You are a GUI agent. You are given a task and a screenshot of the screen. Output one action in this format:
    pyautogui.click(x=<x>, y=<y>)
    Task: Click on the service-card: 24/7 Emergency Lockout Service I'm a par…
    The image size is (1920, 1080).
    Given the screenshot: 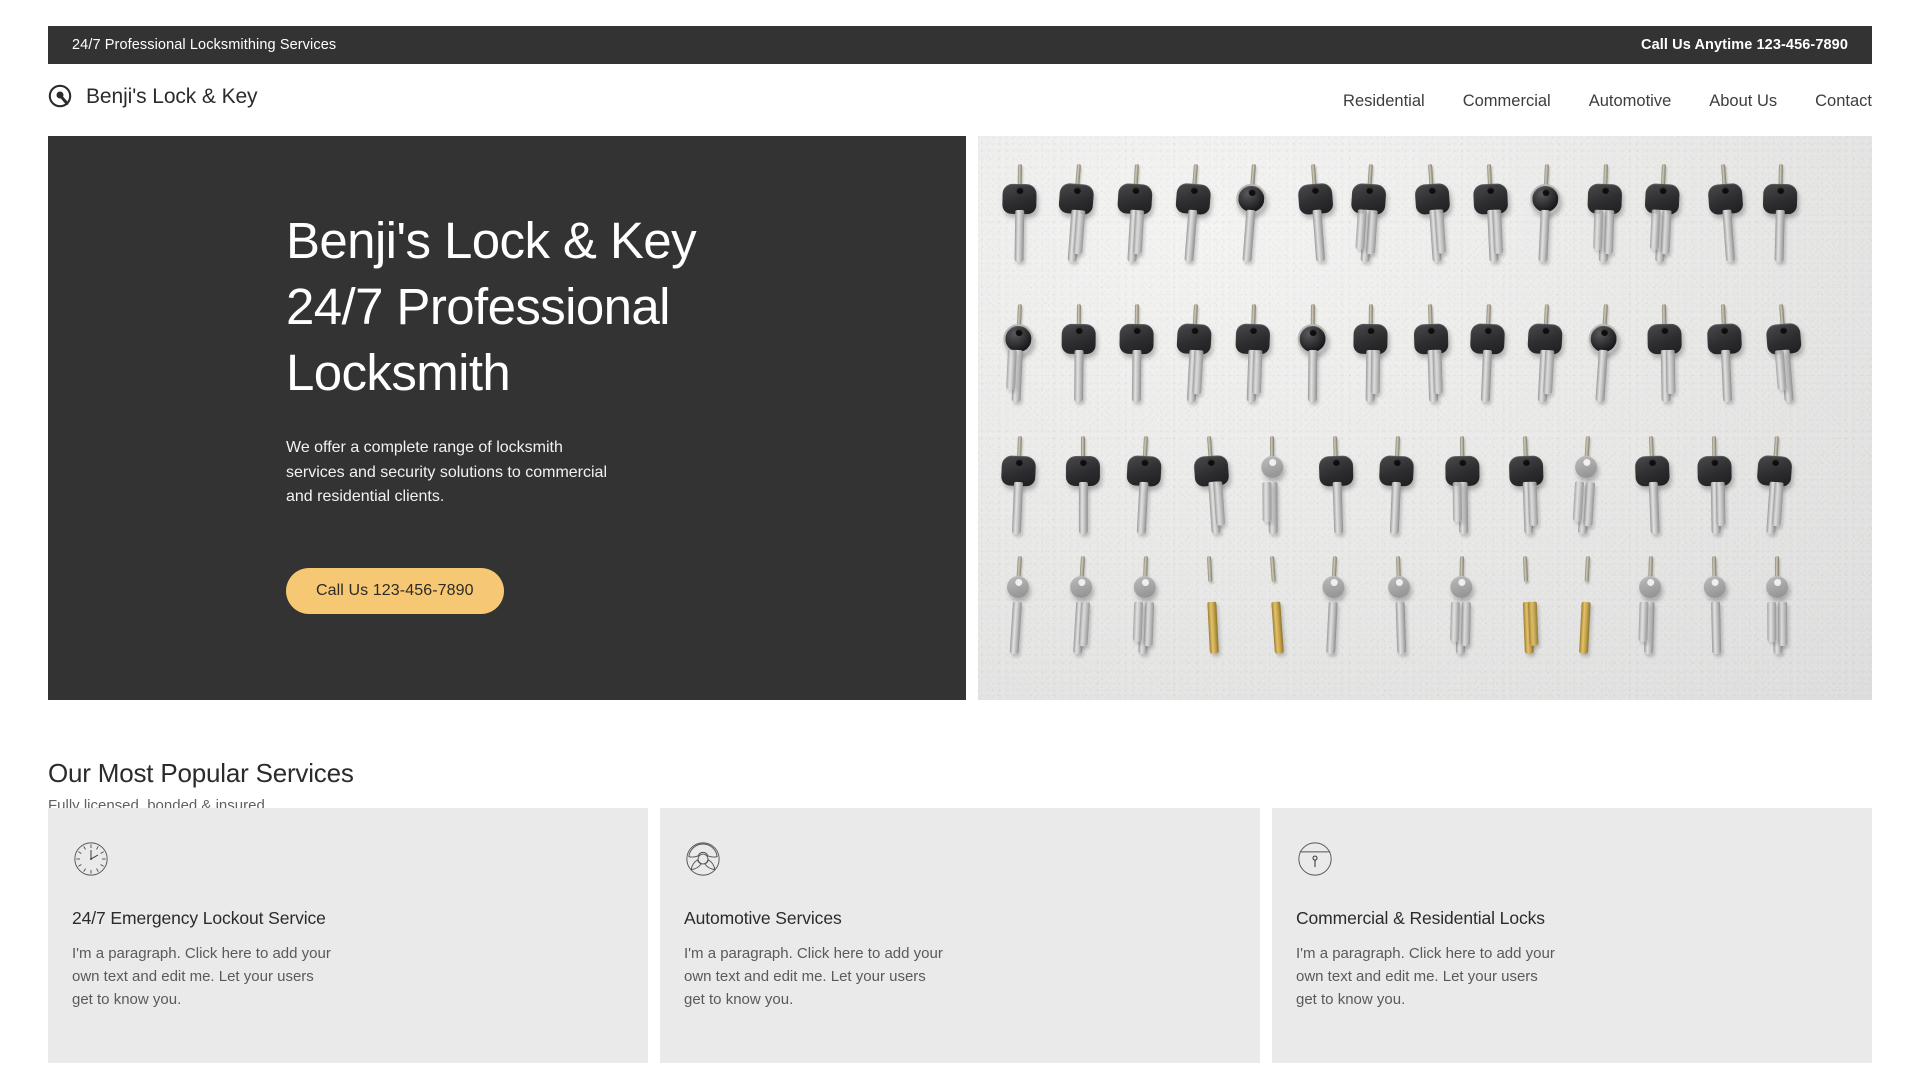 What is the action you would take?
    pyautogui.click(x=348, y=935)
    